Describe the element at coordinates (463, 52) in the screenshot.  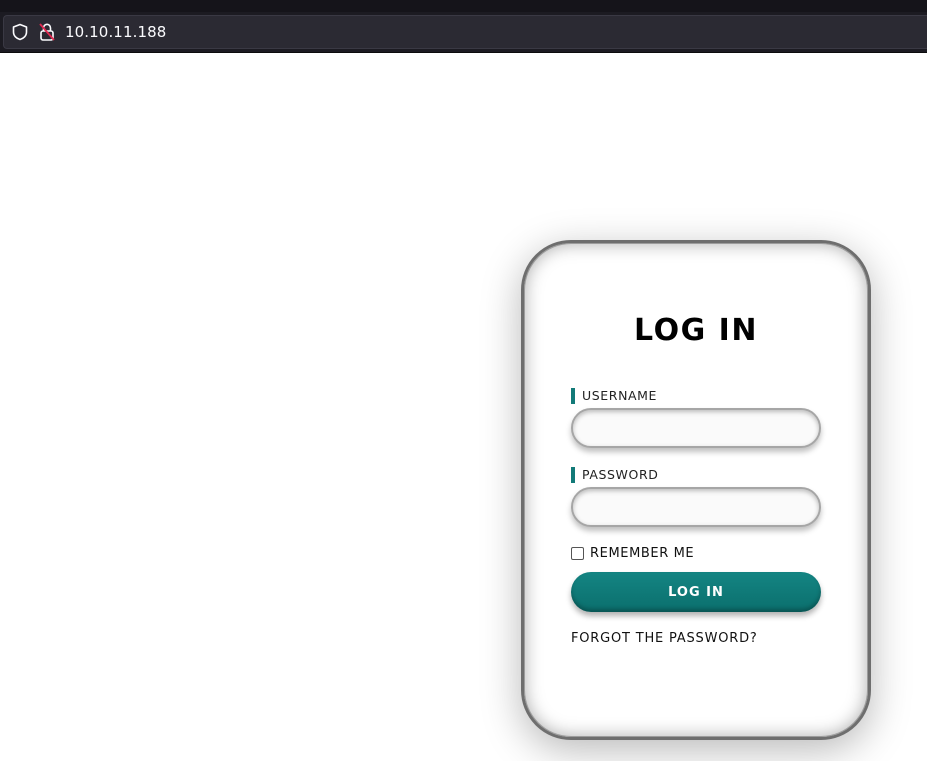
I see `toolbar-divider` at that location.